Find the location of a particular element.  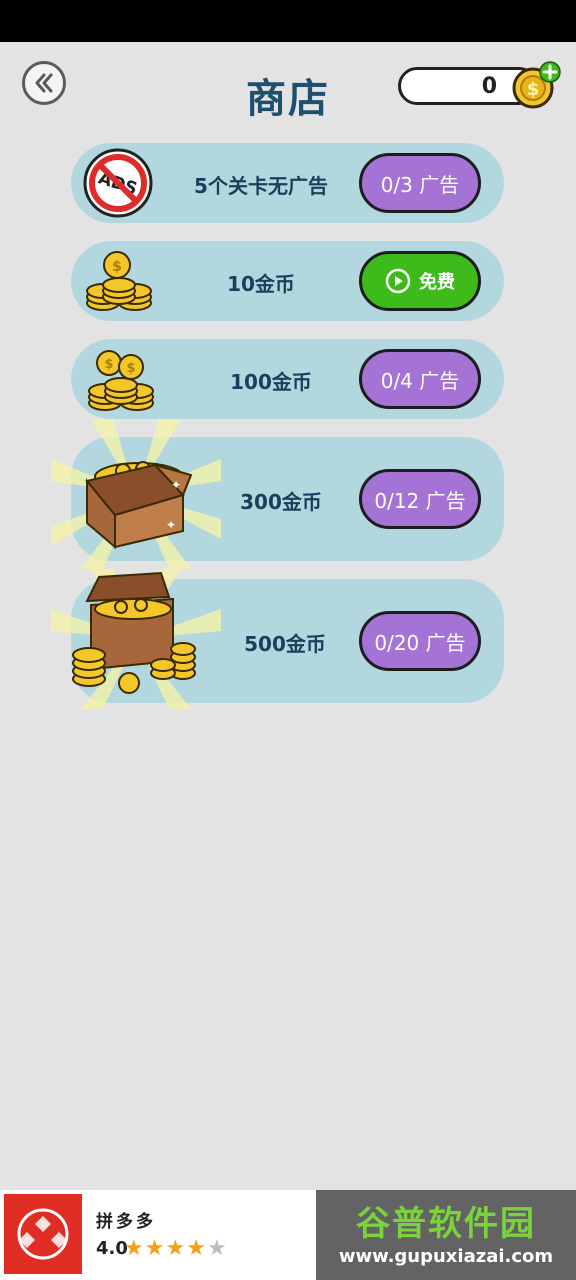

shop-item-500-coins: 500金币 0/20 广告 is located at coordinates (277, 639).